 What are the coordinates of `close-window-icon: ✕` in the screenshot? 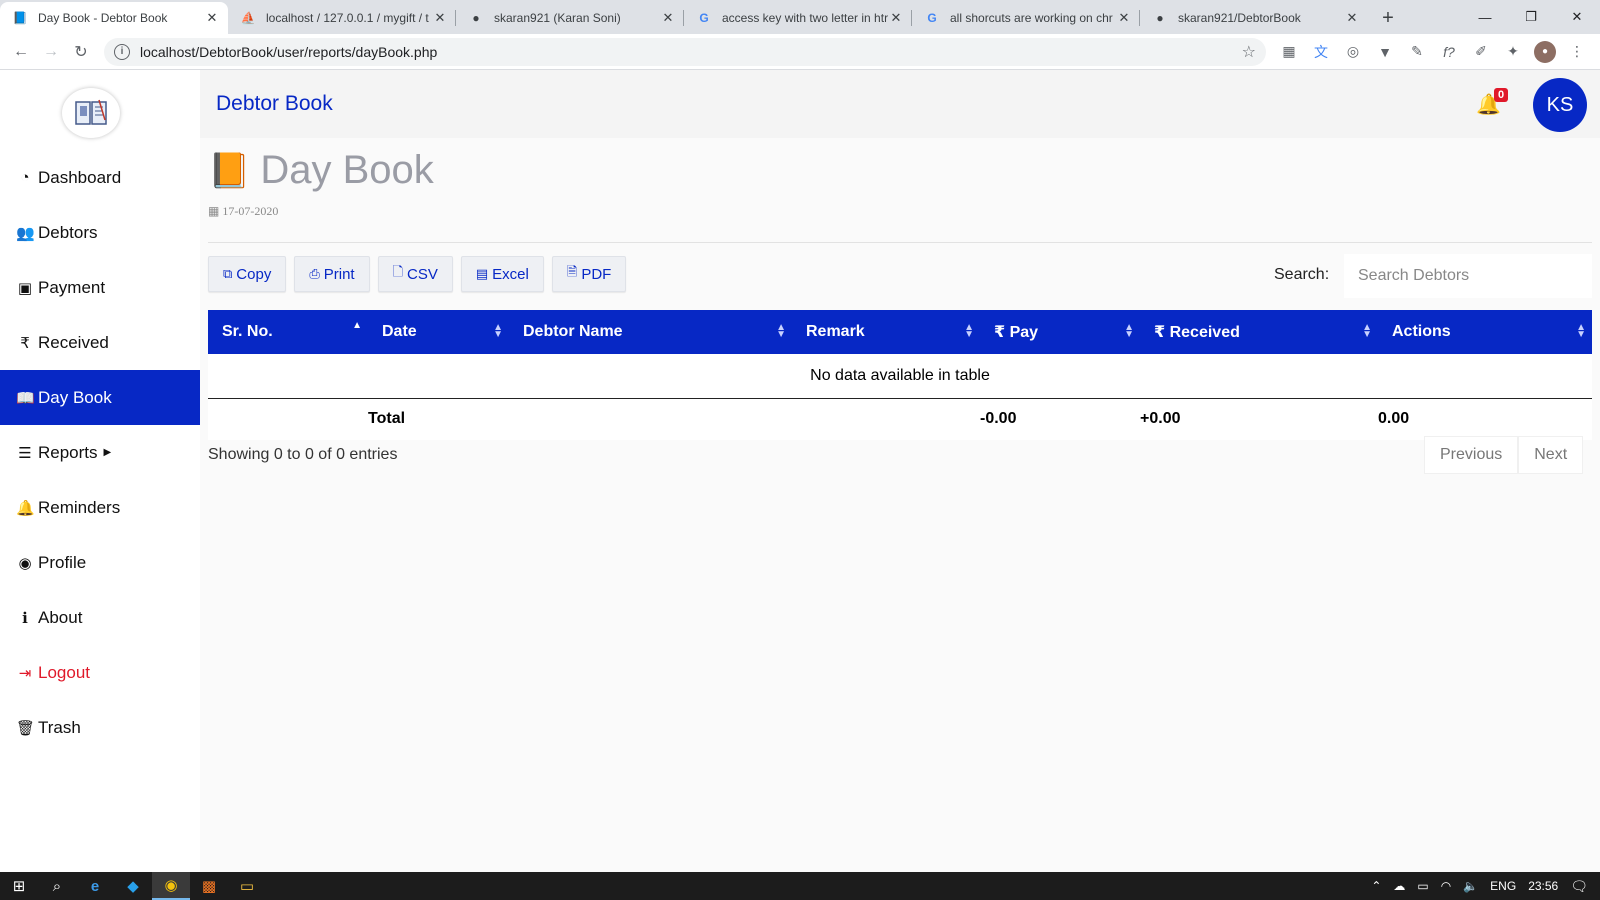 It's located at (1577, 17).